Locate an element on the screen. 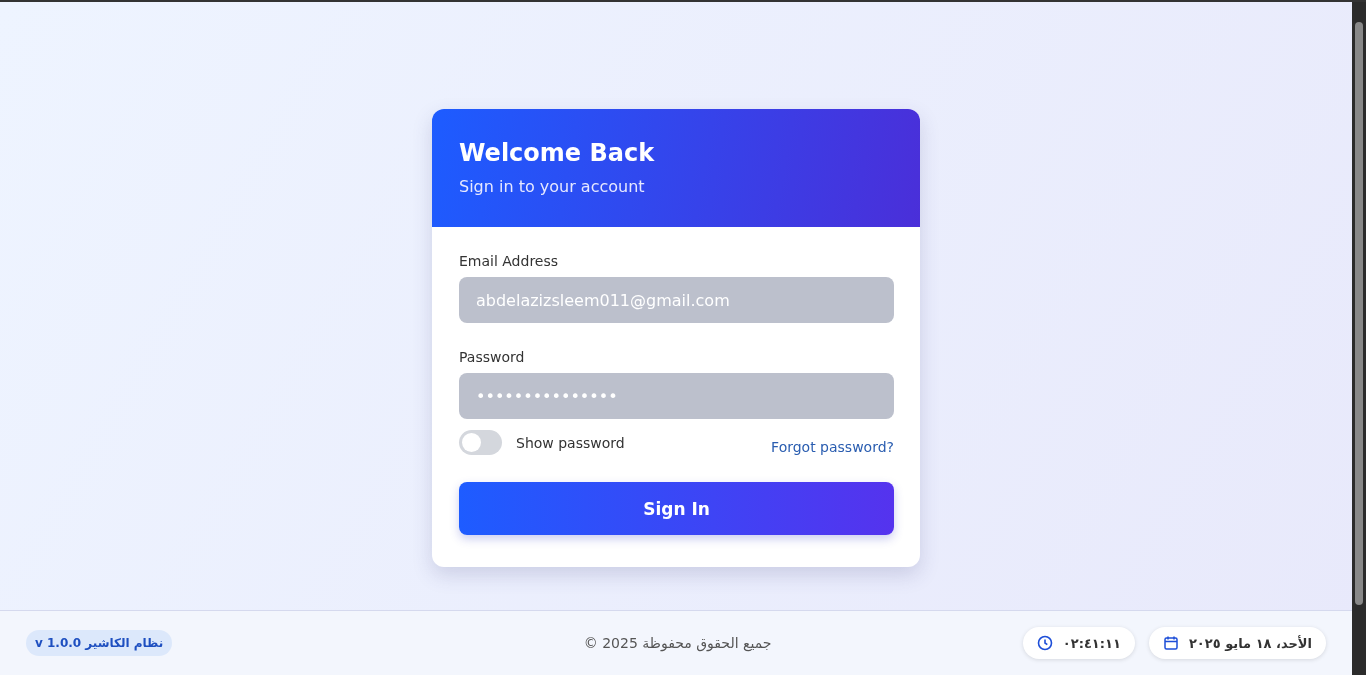 The height and width of the screenshot is (675, 1366). card-subtitle: Sign in to your account is located at coordinates (552, 186).